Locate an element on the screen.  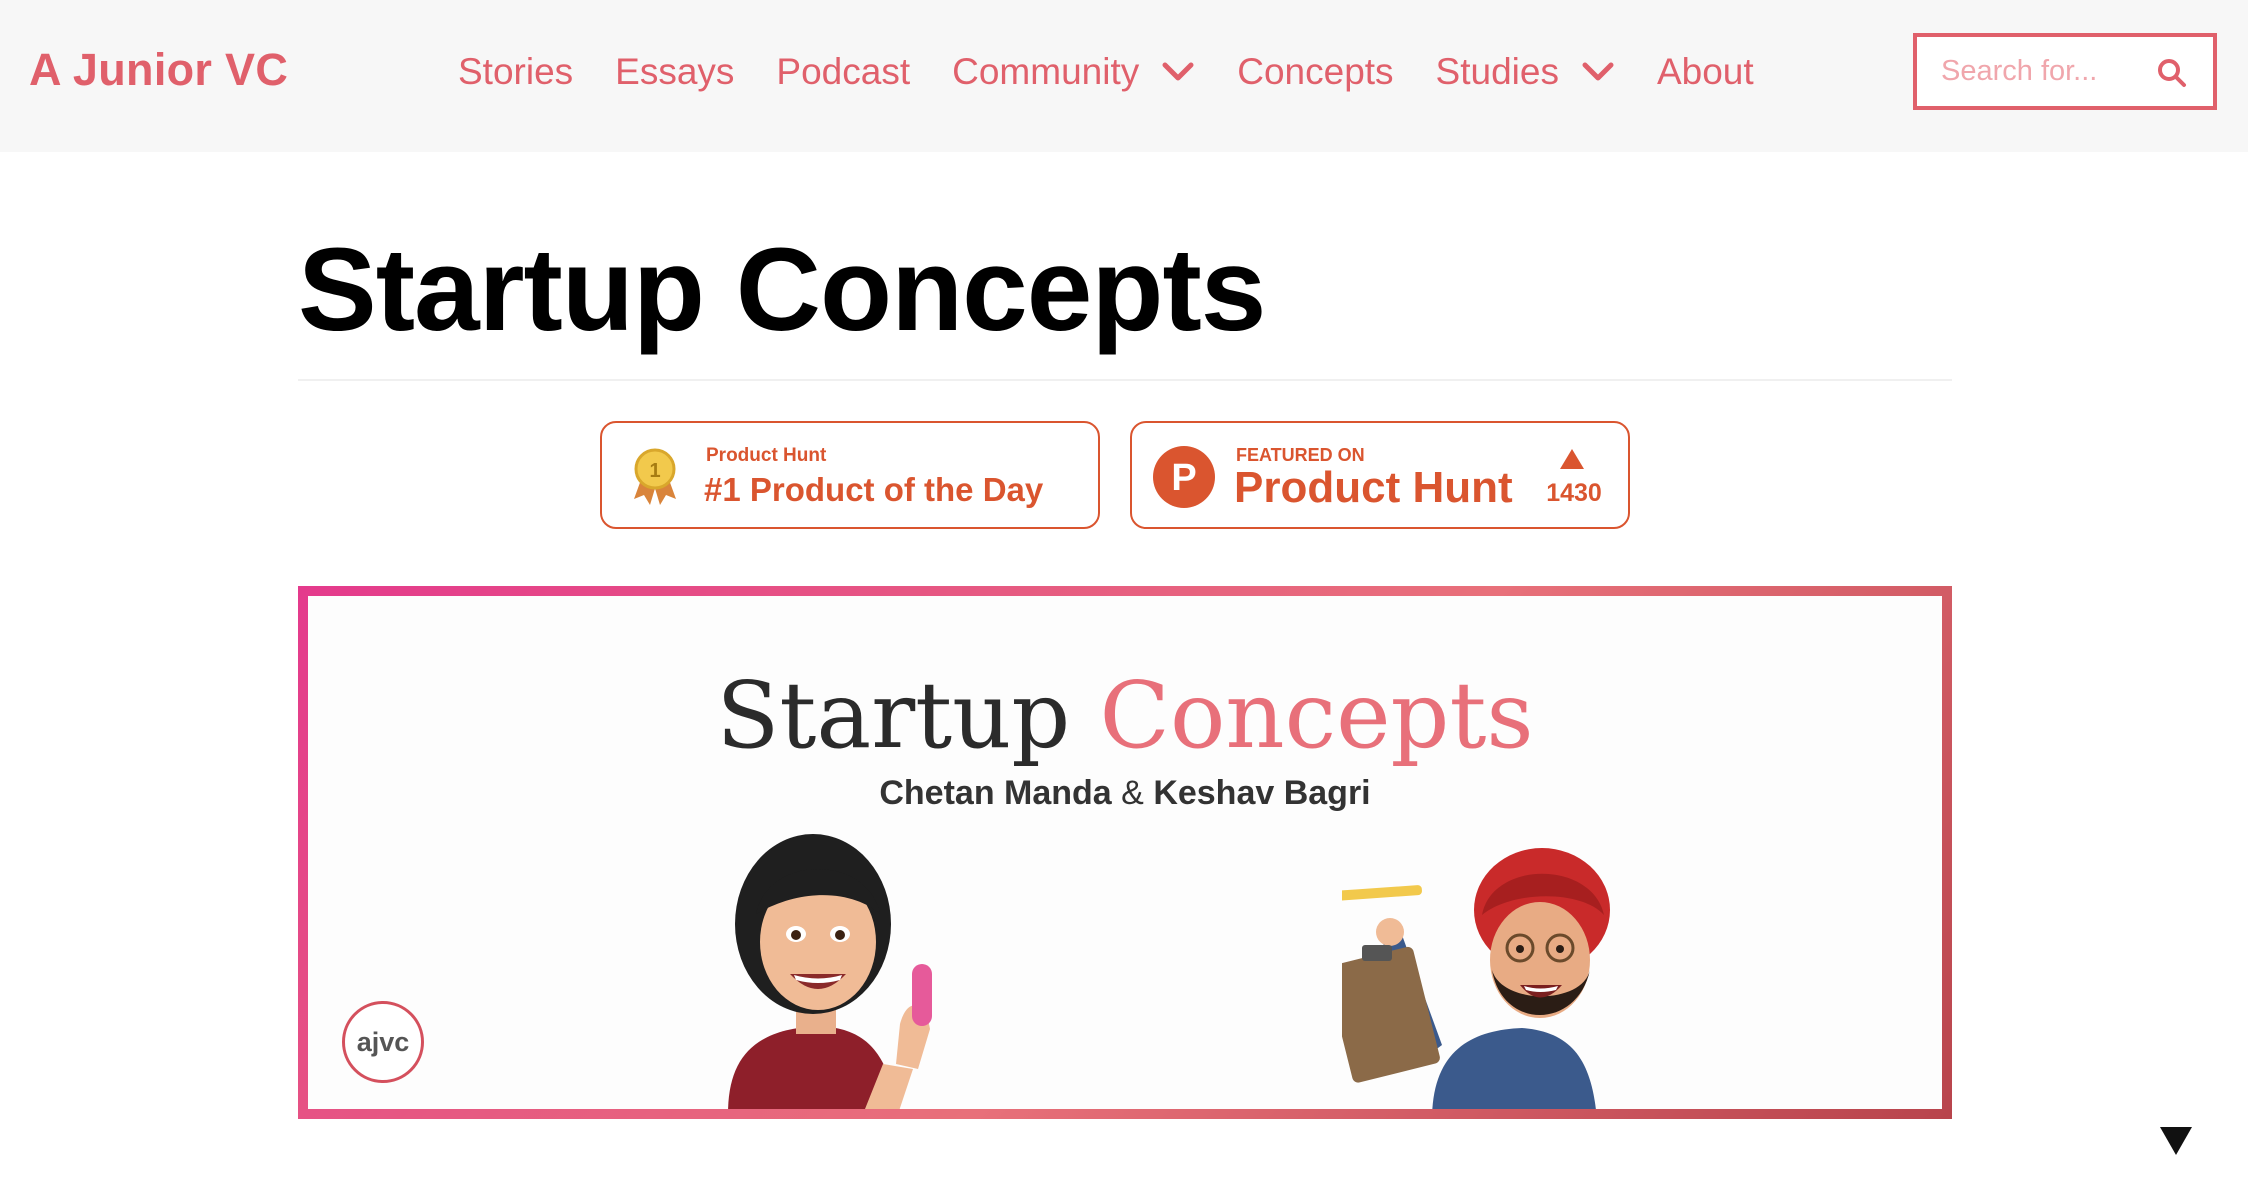
site-logo-link: A Junior VC is located at coordinates (158, 70).